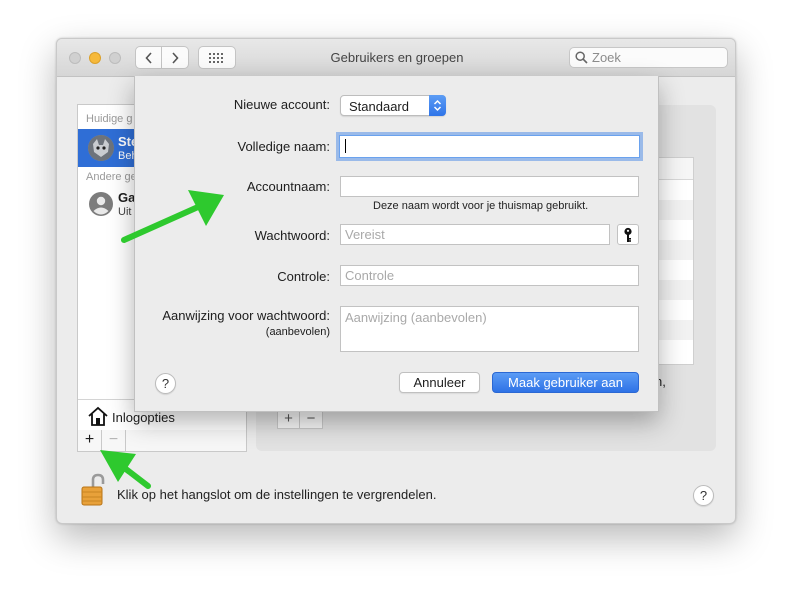 The height and width of the screenshot is (598, 792). What do you see at coordinates (283, 146) in the screenshot?
I see `full-name-label: Volledige naam:` at bounding box center [283, 146].